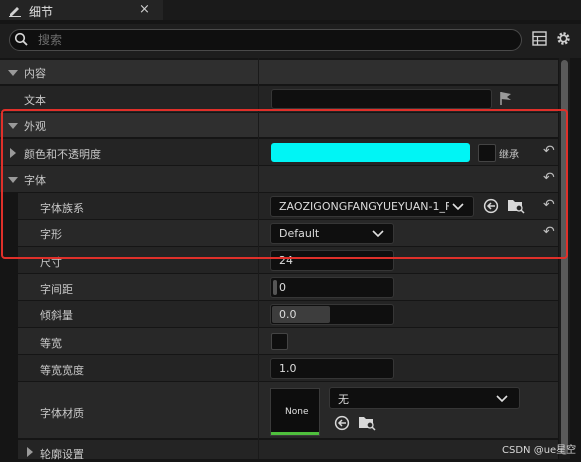 The image size is (581, 462). I want to click on material-value: 无, so click(343, 399).